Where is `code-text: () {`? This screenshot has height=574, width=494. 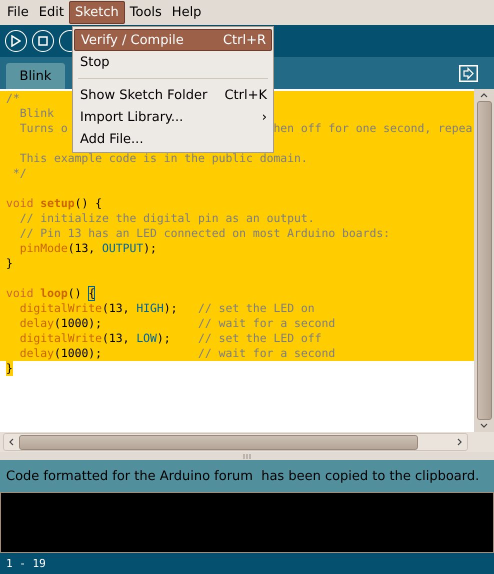 code-text: () { is located at coordinates (88, 203).